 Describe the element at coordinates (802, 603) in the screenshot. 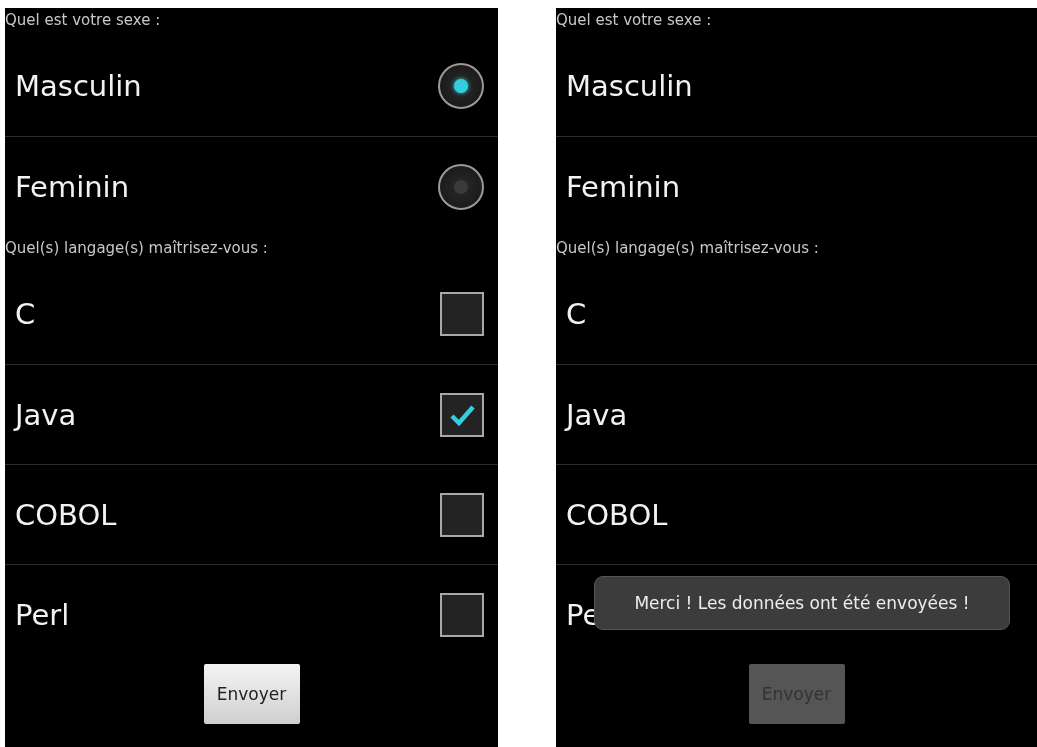

I see `message-toast: Merci ! Les données ont été envoyées !` at that location.